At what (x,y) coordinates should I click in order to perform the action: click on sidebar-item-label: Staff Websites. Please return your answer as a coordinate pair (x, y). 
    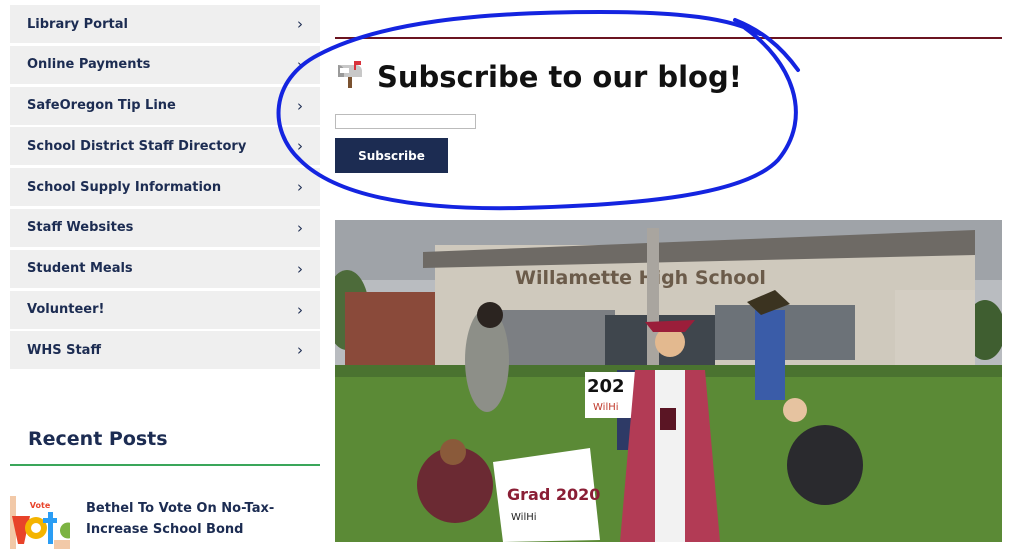
    Looking at the image, I should click on (80, 228).